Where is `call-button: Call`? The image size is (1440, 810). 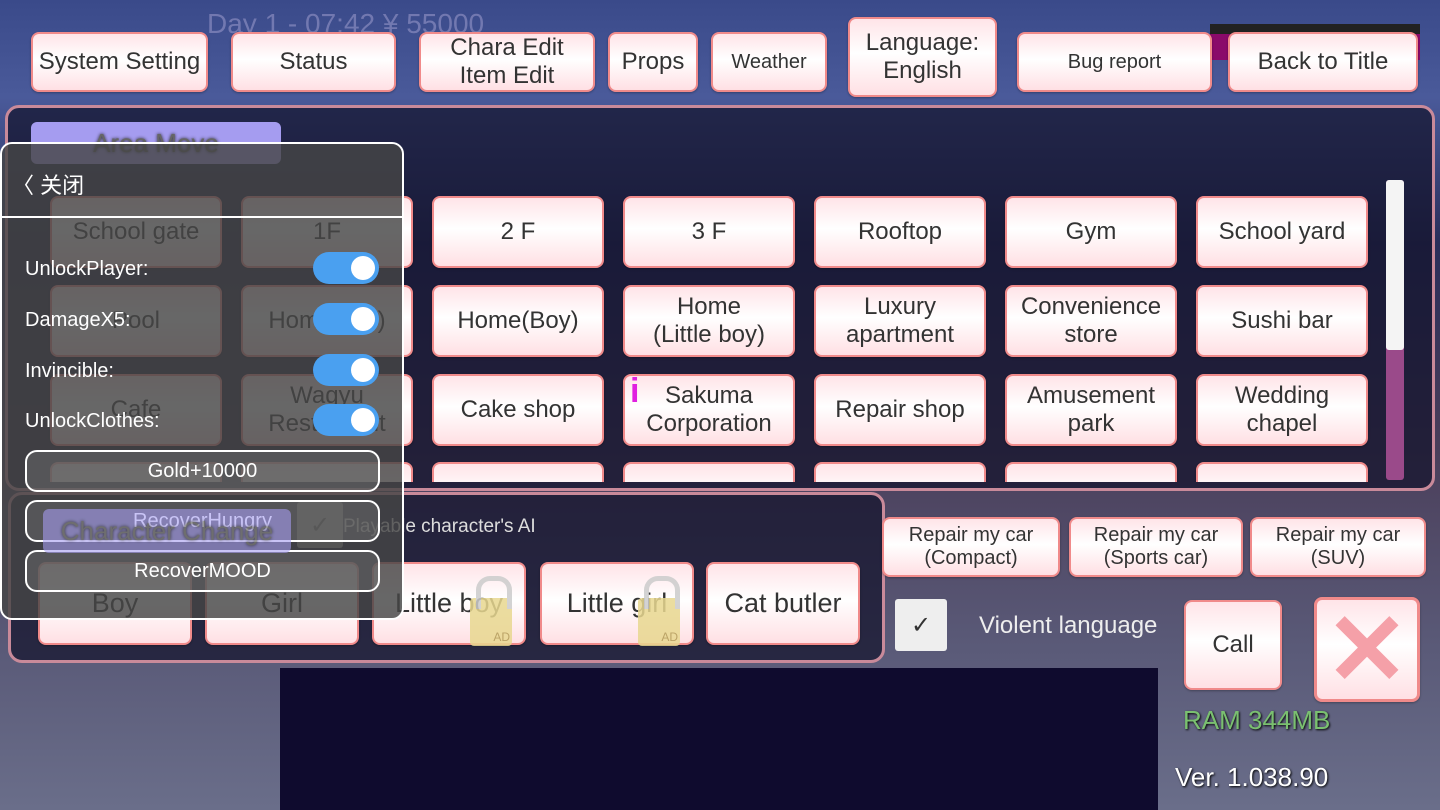 call-button: Call is located at coordinates (1233, 645).